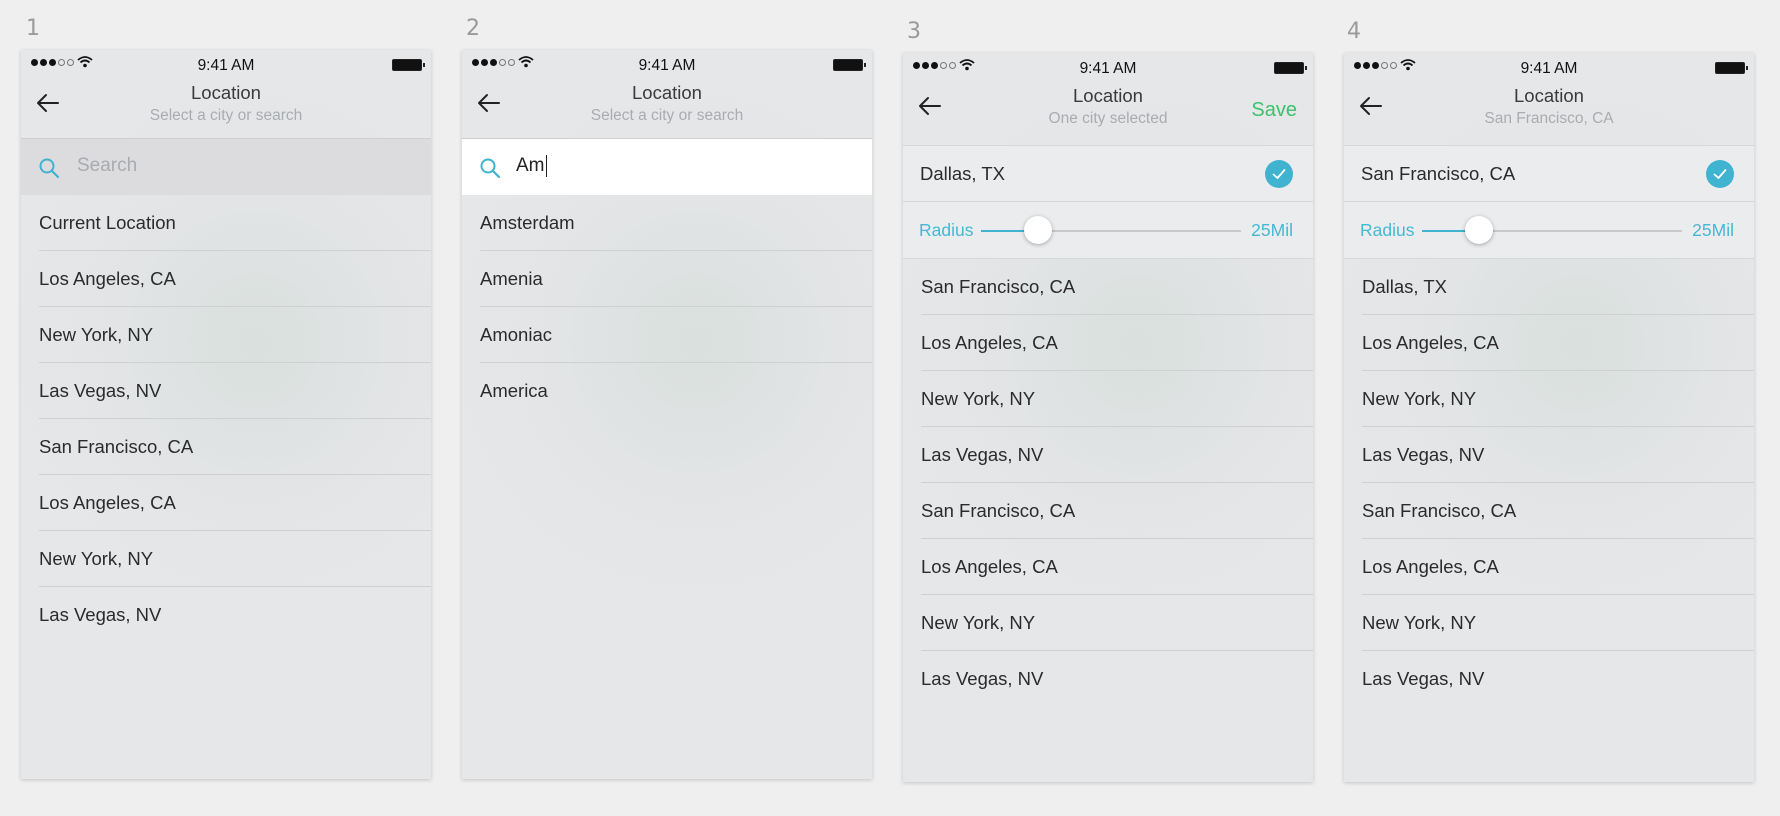  I want to click on selected-city-row: Dallas, TX, so click(1108, 173).